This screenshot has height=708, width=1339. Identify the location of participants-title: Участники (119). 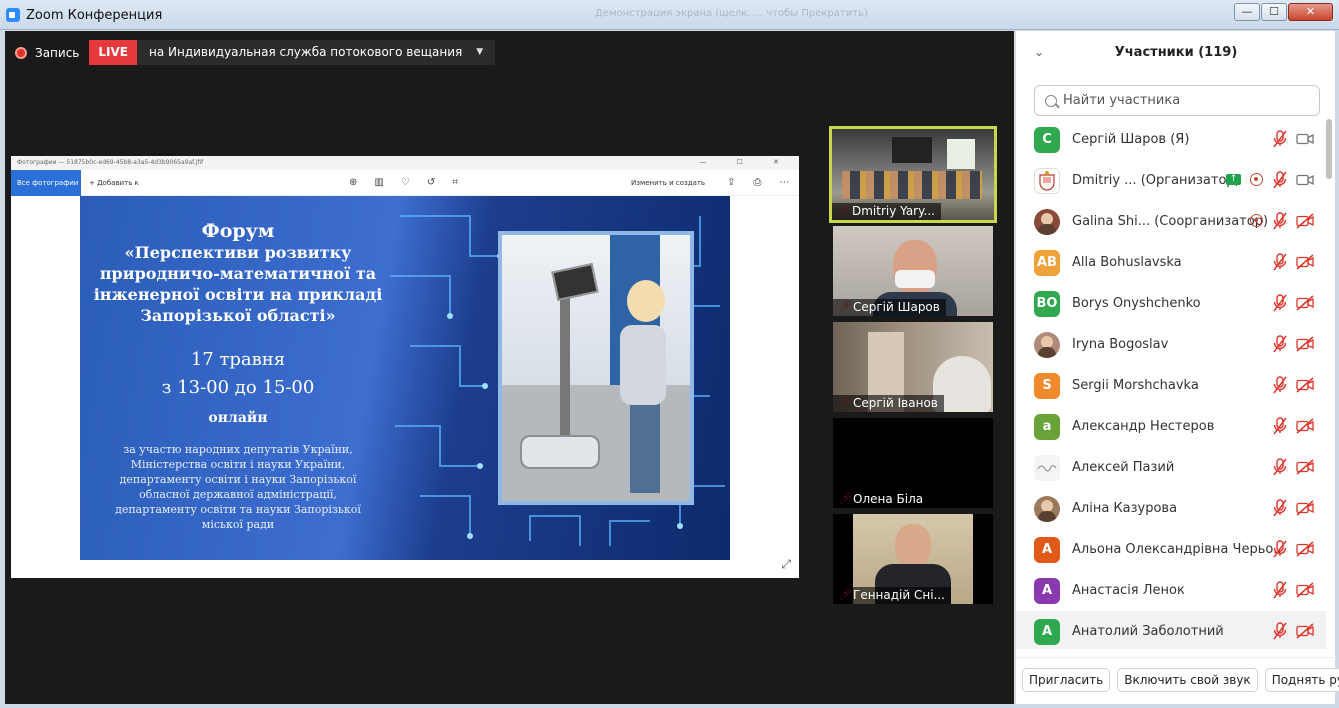
(1176, 52).